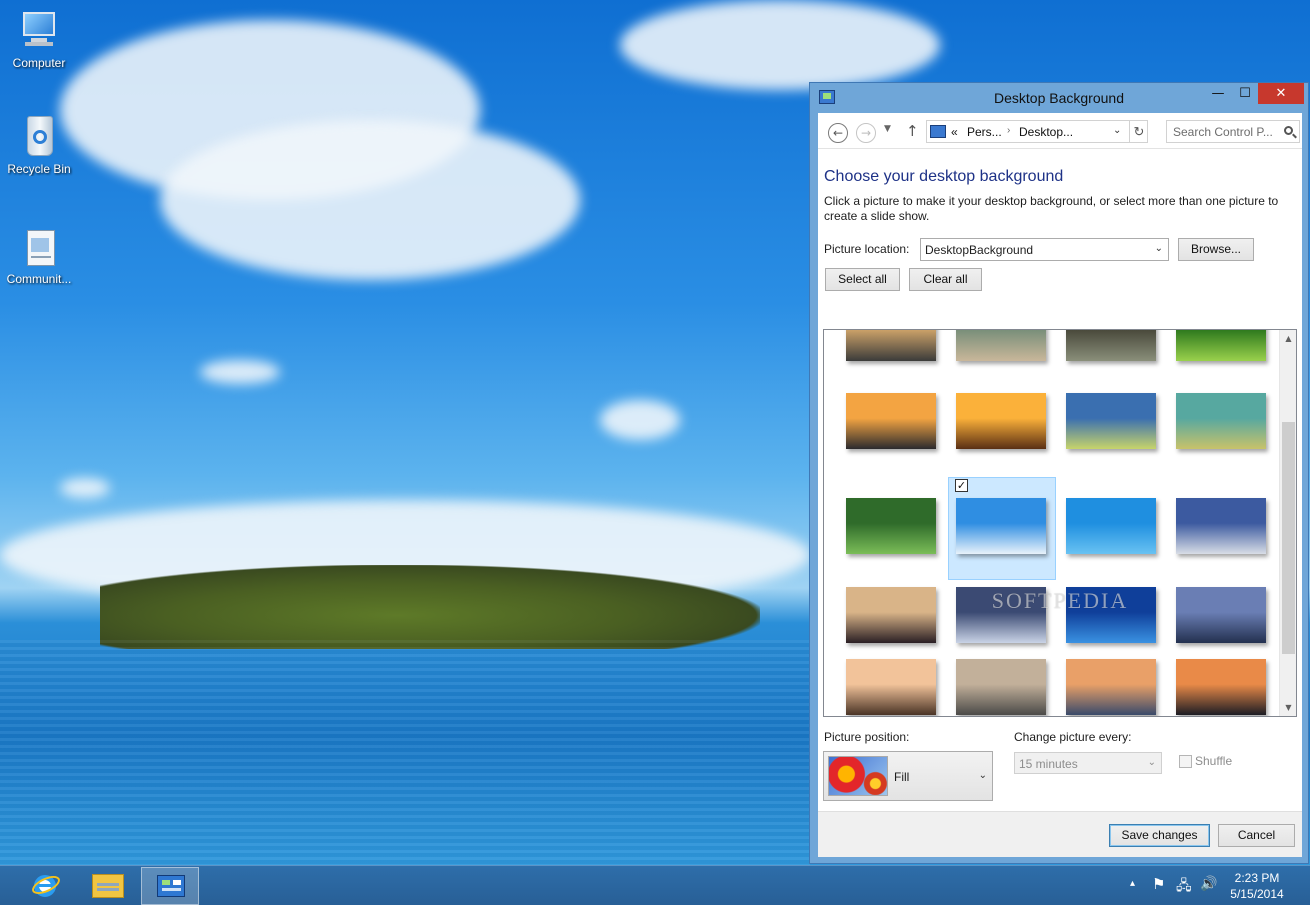  I want to click on action-center-flag-icon: ⚑, so click(1158, 884).